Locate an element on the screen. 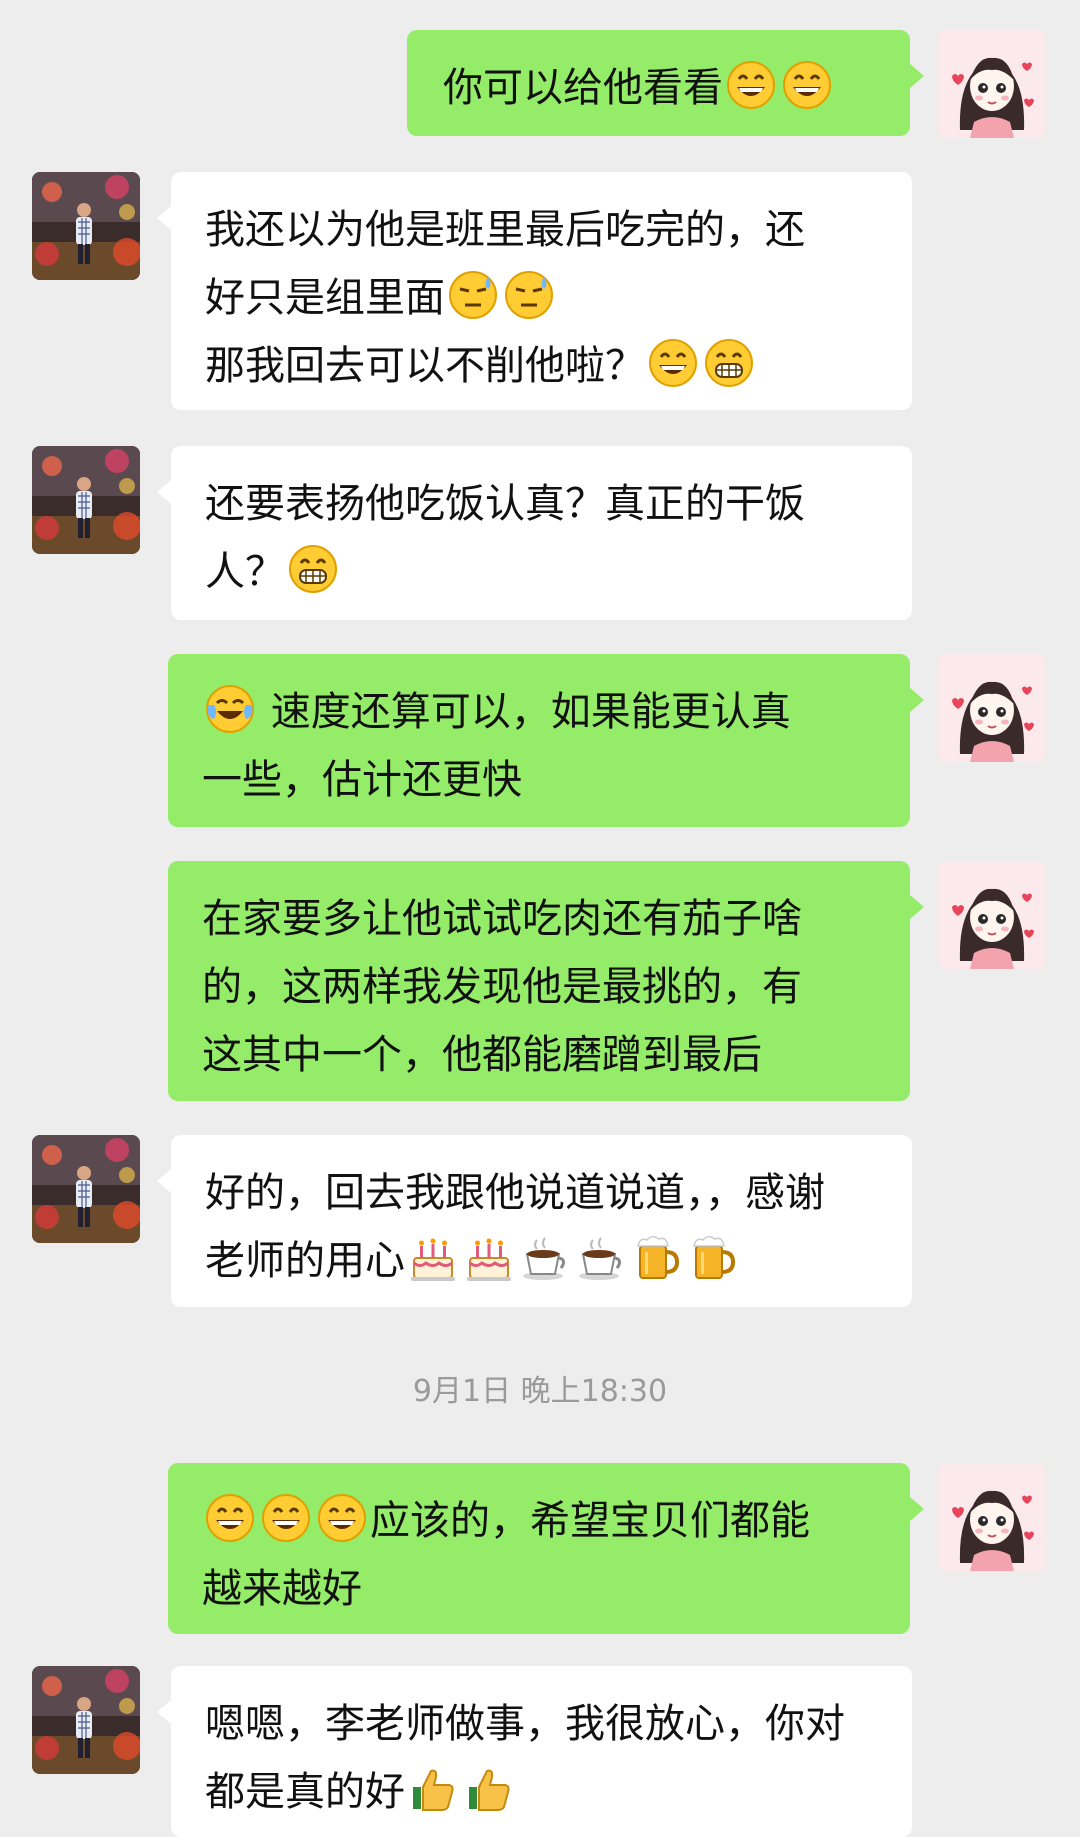 This screenshot has height=1837, width=1080. message-bubble: 速度还算可以，如果能更认真 一些，估计还更快 is located at coordinates (546, 740).